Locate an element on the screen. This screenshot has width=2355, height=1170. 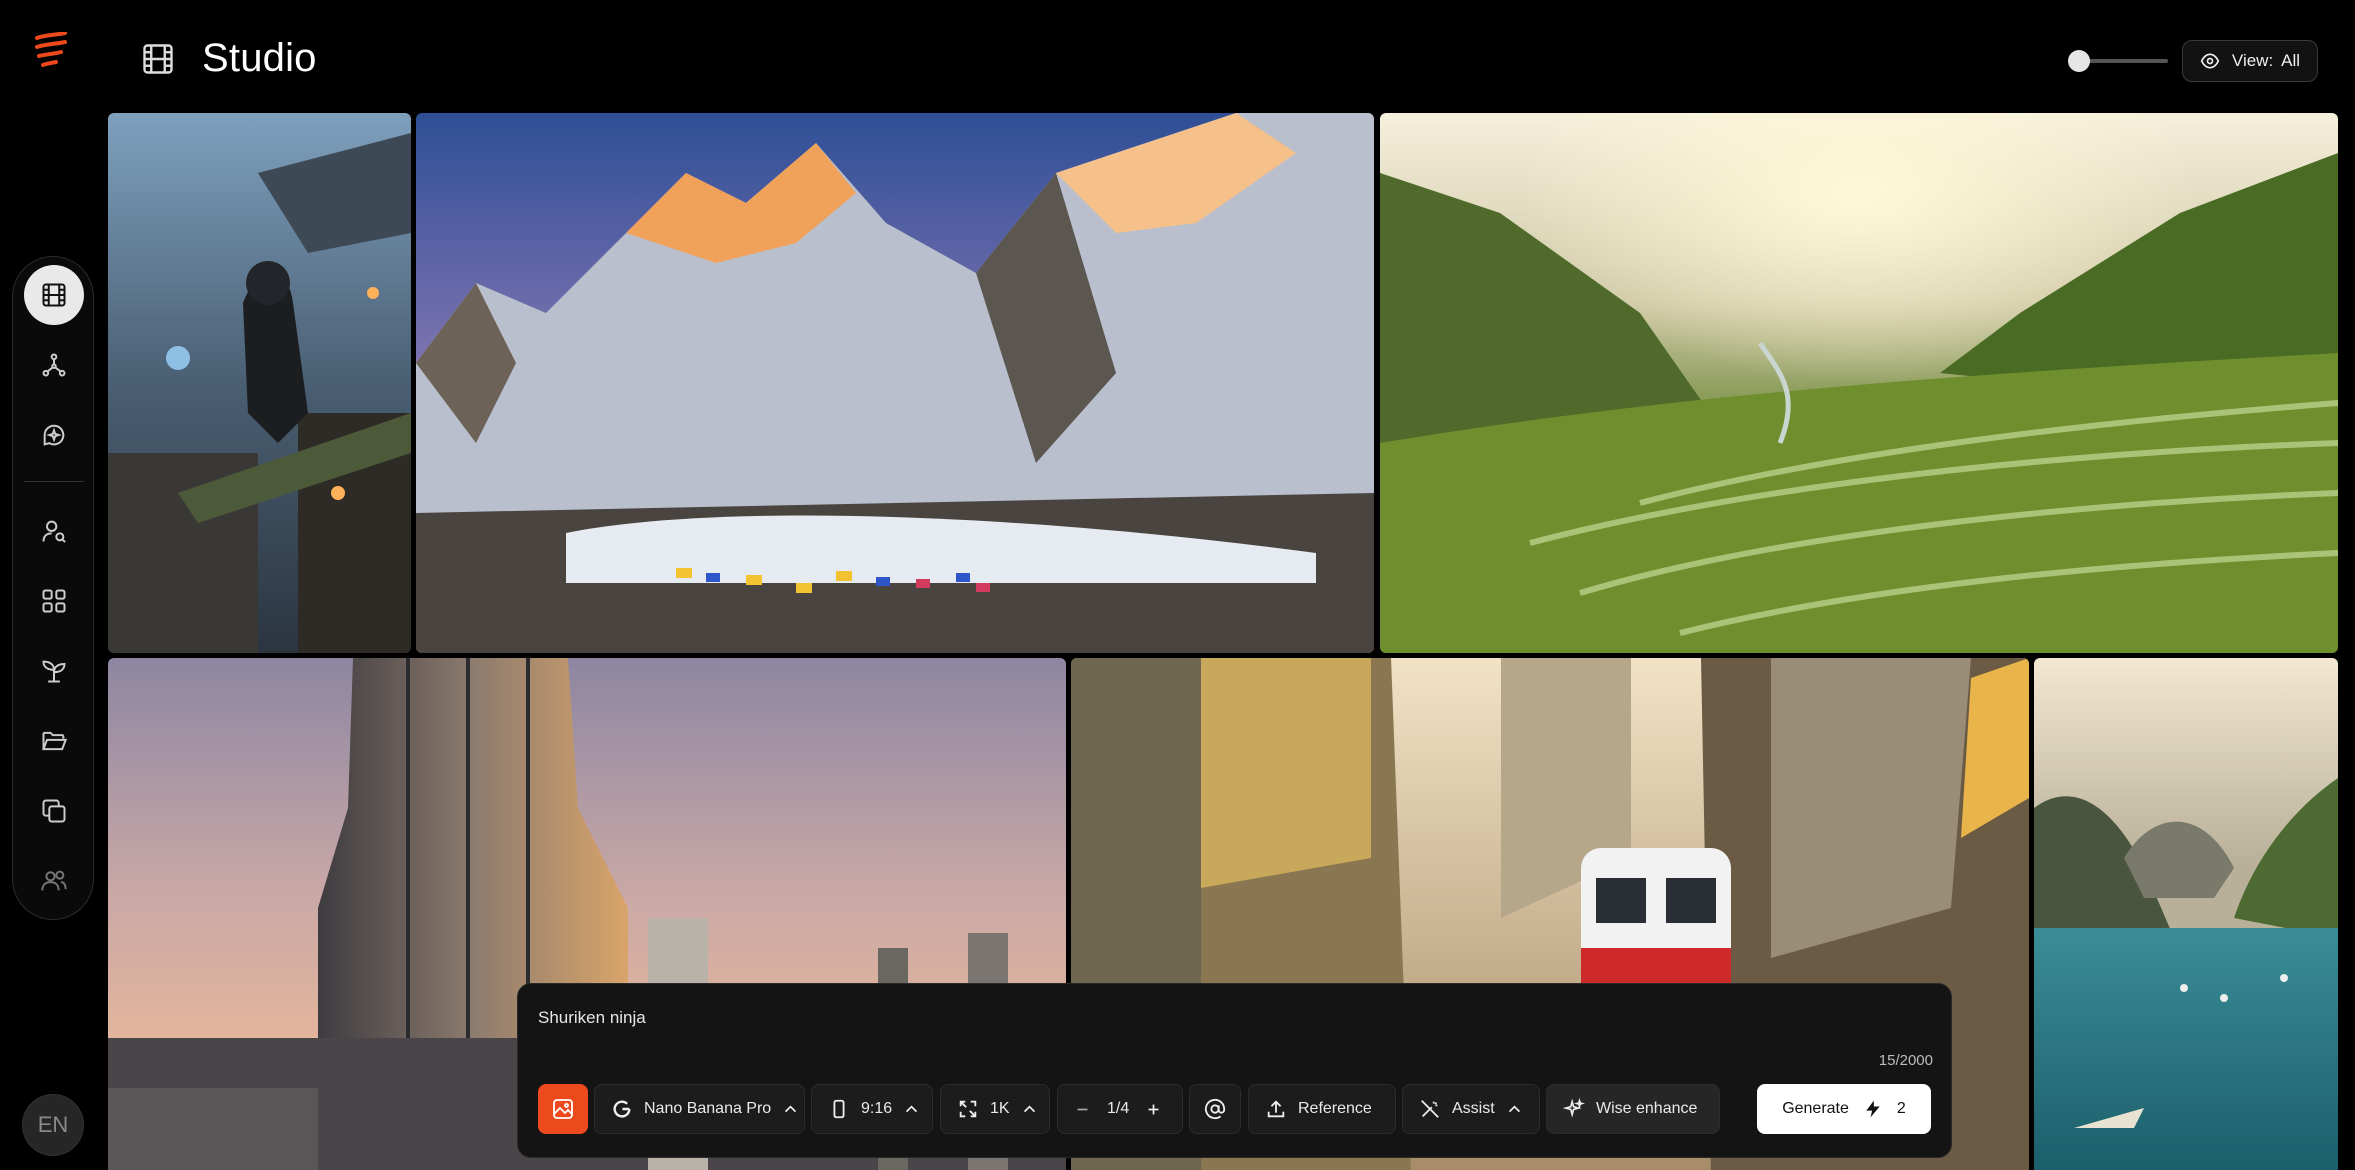
minus-icon is located at coordinates (1082, 1109).